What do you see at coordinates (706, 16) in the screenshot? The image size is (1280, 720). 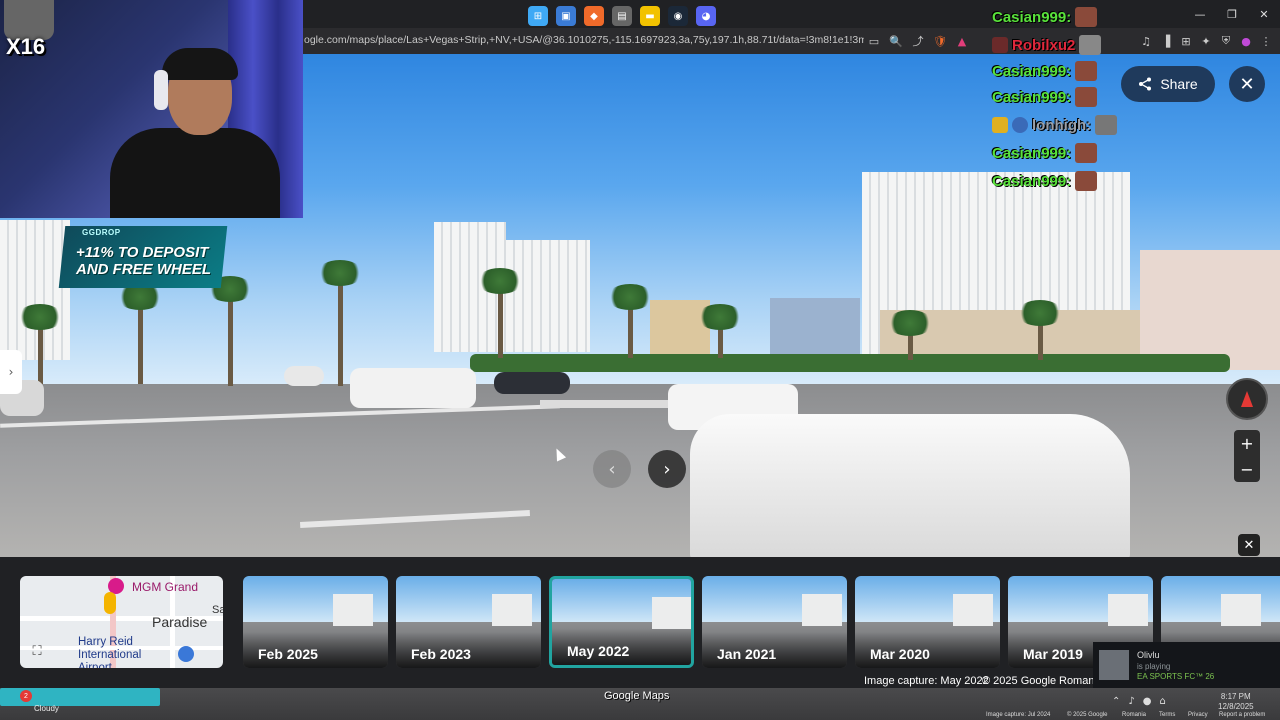 I see `discord-icon: ◕` at bounding box center [706, 16].